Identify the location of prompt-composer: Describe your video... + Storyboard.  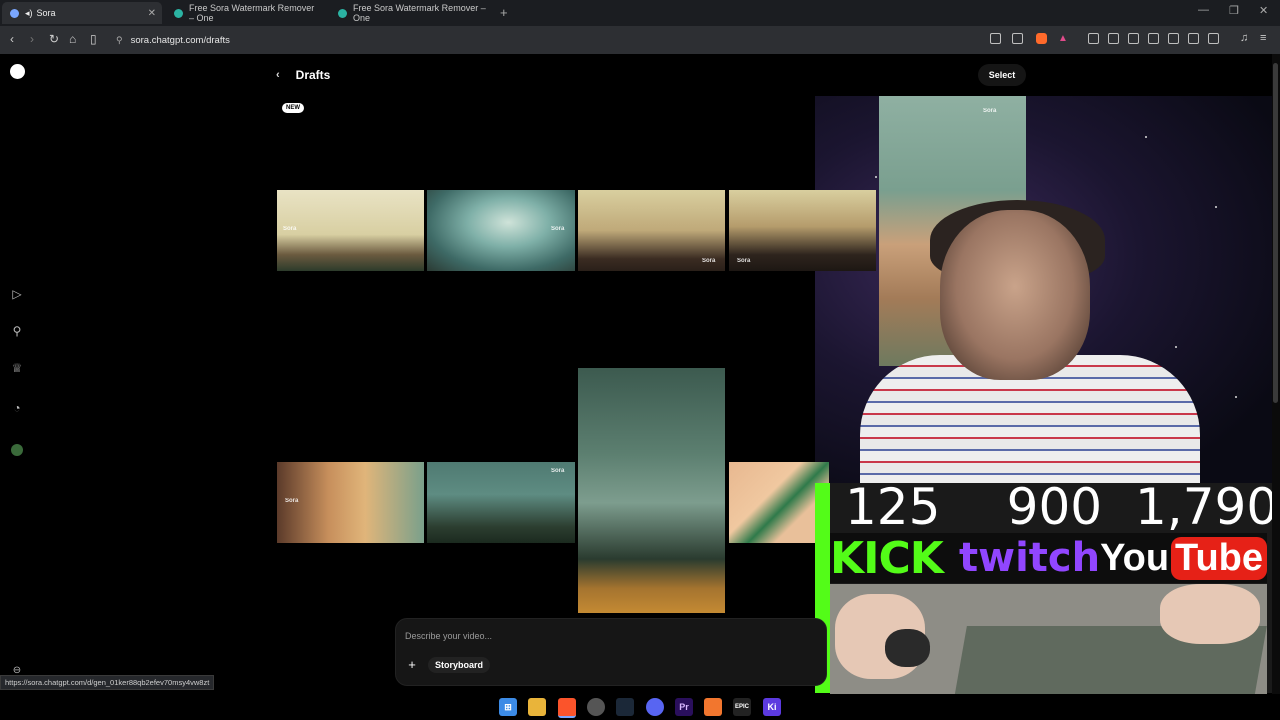
(611, 652).